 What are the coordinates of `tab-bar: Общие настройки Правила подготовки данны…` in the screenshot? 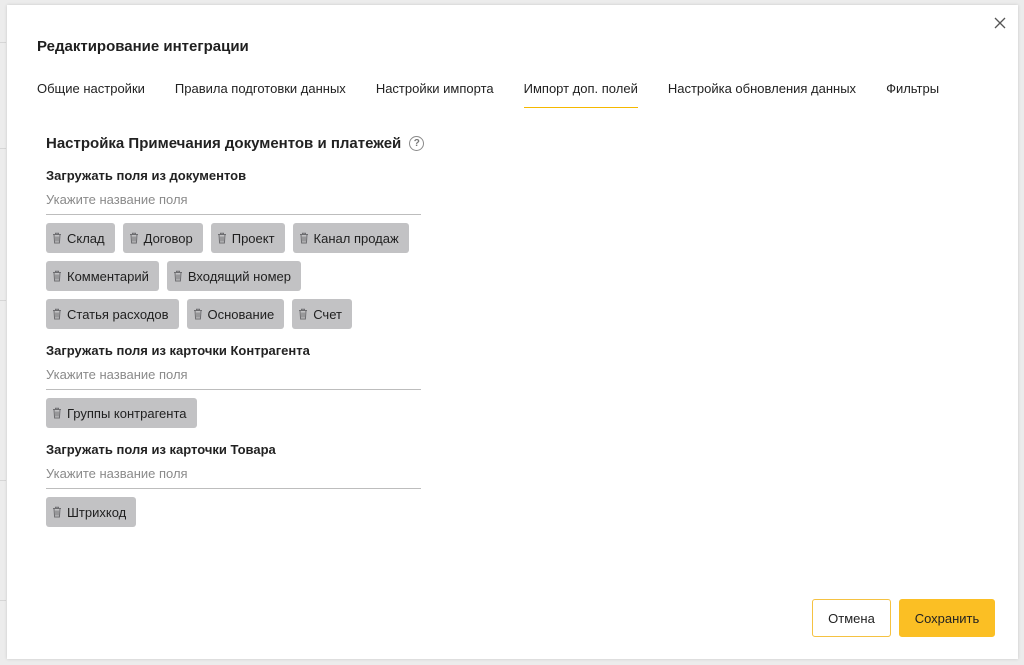 It's located at (503, 96).